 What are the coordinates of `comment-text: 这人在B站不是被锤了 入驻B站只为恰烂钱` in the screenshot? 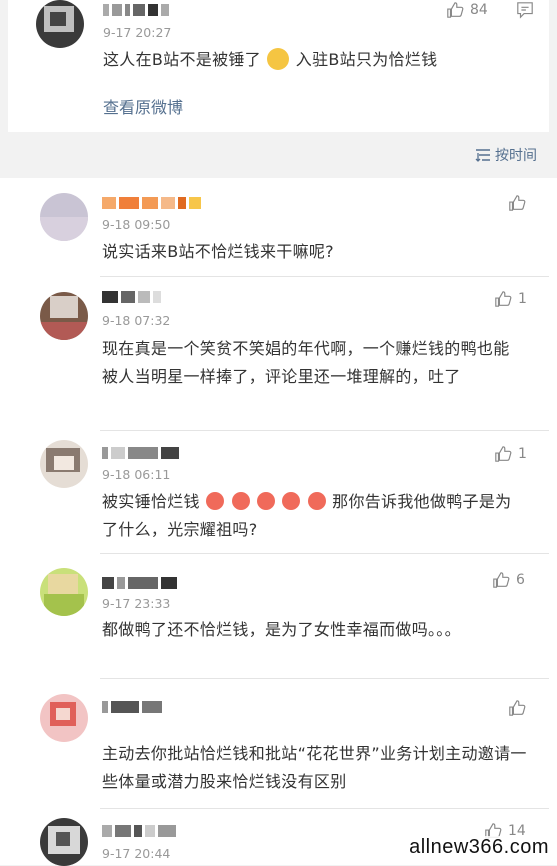 It's located at (270, 59).